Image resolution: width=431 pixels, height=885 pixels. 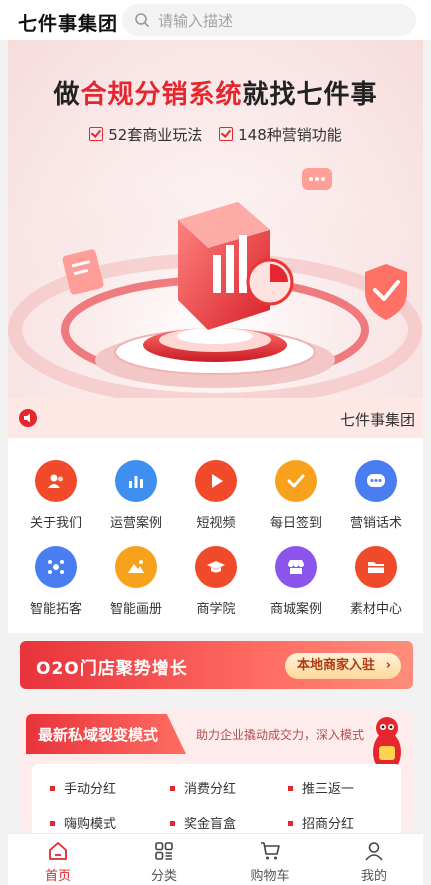 What do you see at coordinates (215, 95) in the screenshot?
I see `banner-headline: 做合规分销系统就找七件事` at bounding box center [215, 95].